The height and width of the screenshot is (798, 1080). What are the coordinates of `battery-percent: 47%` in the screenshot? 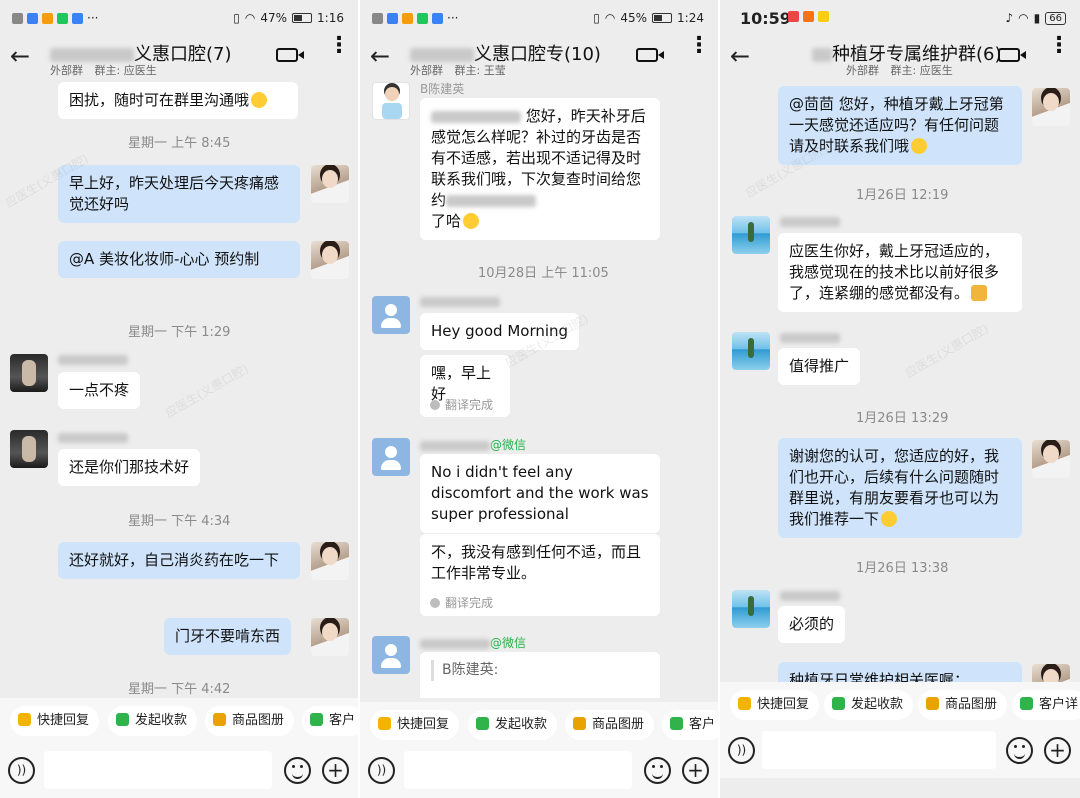 It's located at (274, 18).